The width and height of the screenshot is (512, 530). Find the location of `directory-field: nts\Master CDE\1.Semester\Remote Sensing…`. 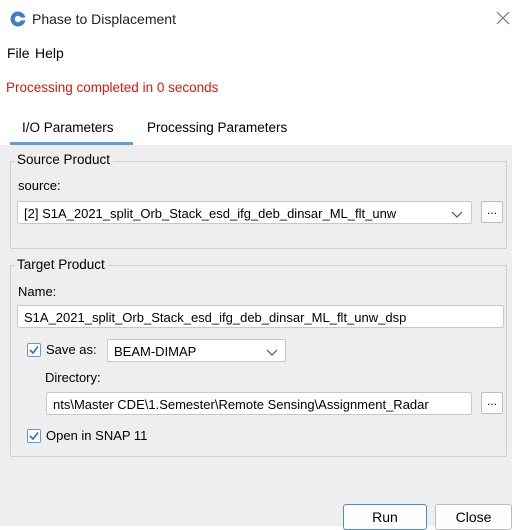

directory-field: nts\Master CDE\1.Semester\Remote Sensing… is located at coordinates (259, 403).